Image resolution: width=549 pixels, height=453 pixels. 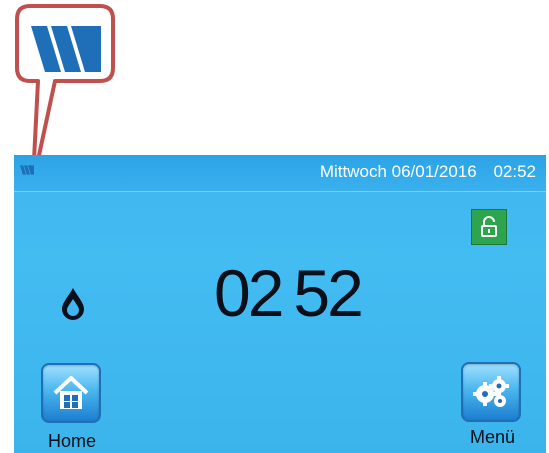 I want to click on clock-minutes: 52, so click(x=328, y=293).